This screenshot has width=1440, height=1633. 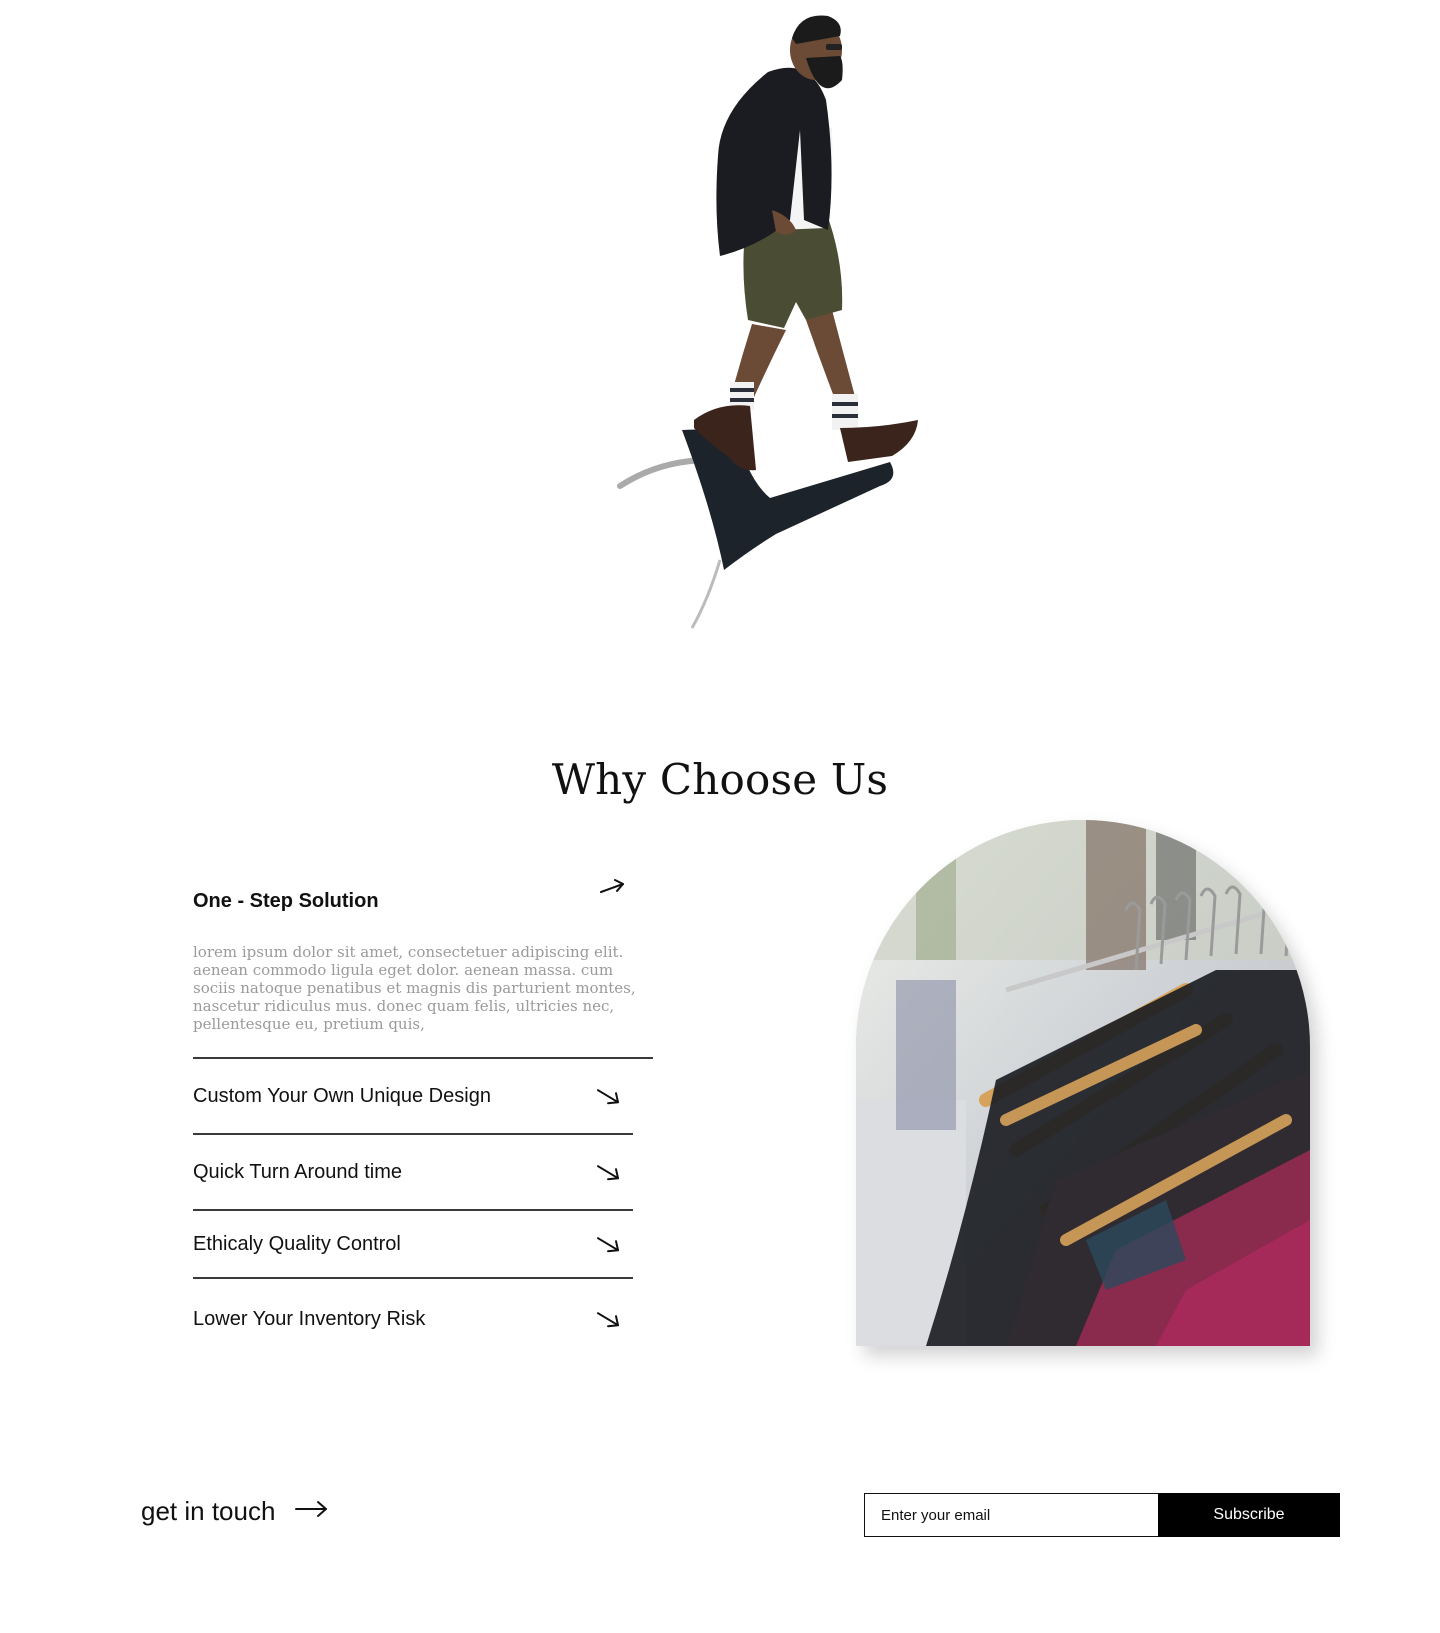 What do you see at coordinates (613, 890) in the screenshot?
I see `arrow-up-right-icon` at bounding box center [613, 890].